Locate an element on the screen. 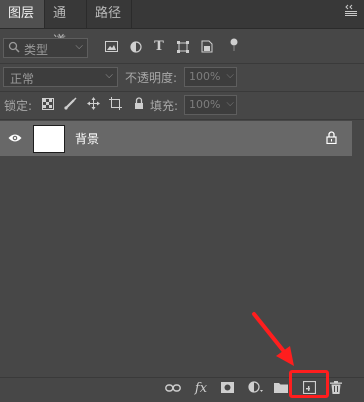 This screenshot has height=402, width=364. tab-bar: 图层 通道 路径 is located at coordinates (182, 24).